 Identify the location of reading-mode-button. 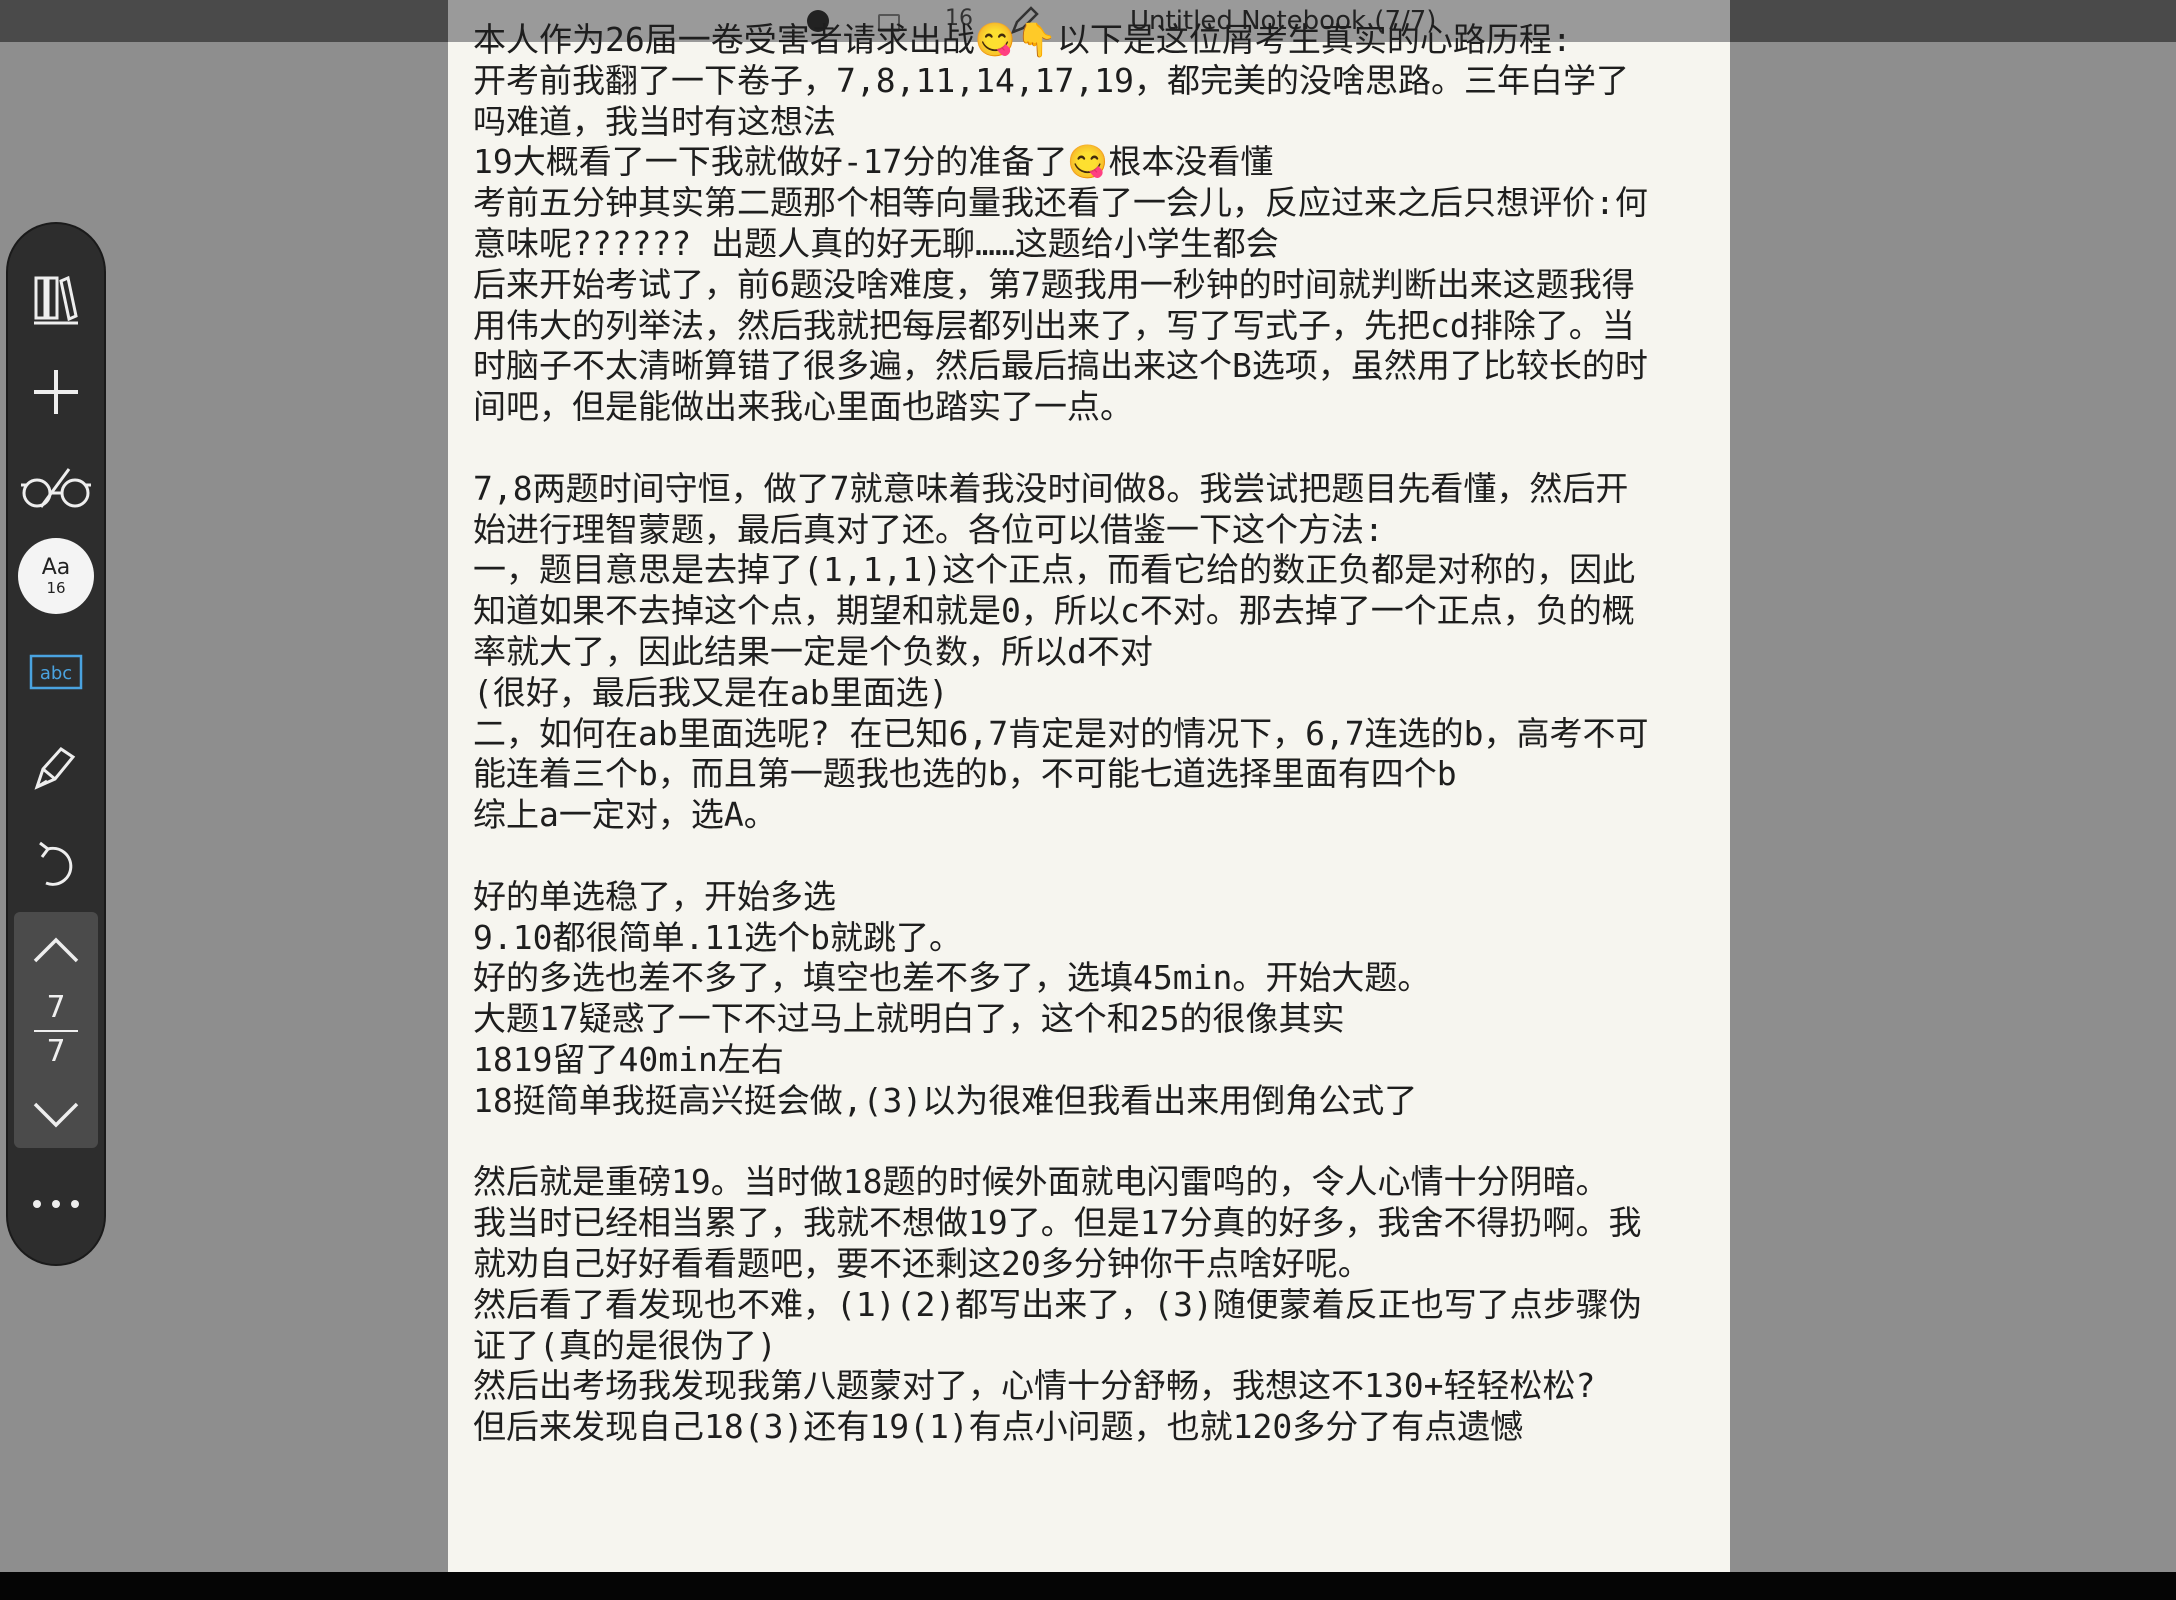
(56, 488).